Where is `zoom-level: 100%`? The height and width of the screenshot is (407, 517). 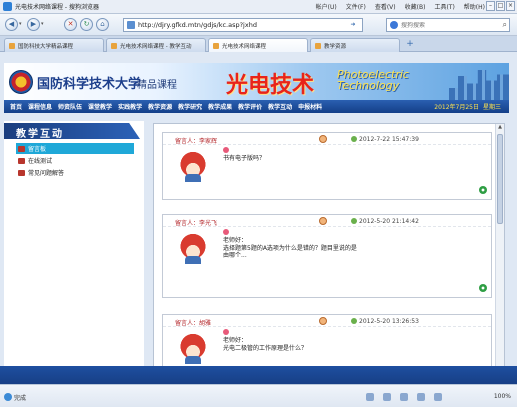 zoom-level: 100% is located at coordinates (502, 396).